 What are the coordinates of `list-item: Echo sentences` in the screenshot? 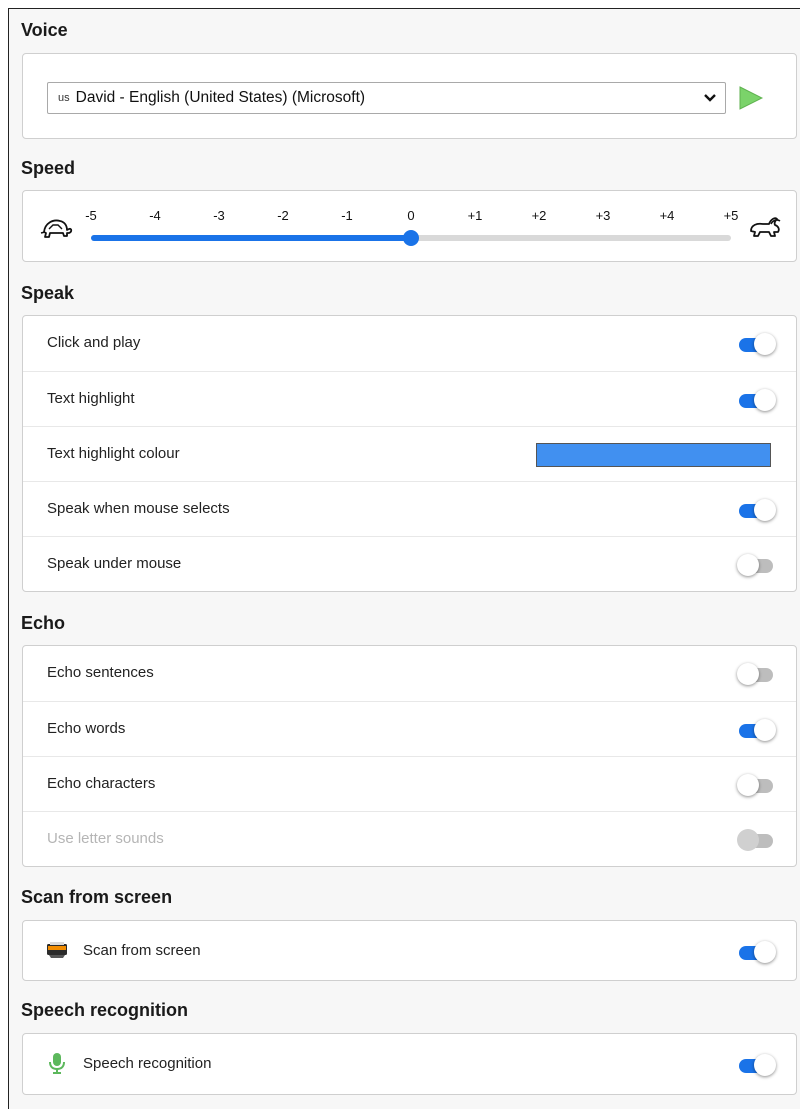 It's located at (409, 673).